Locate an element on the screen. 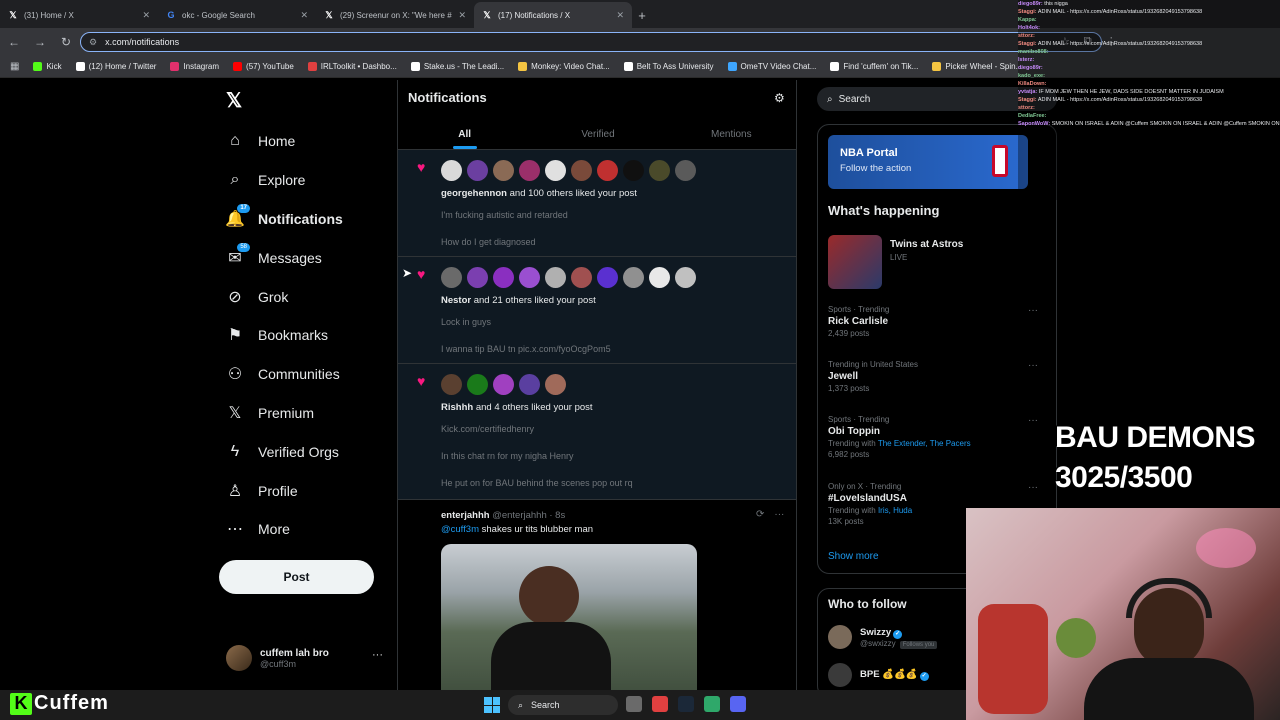 Image resolution: width=1280 pixels, height=720 pixels. x-logo-icon: 𝕏 is located at coordinates (234, 100).